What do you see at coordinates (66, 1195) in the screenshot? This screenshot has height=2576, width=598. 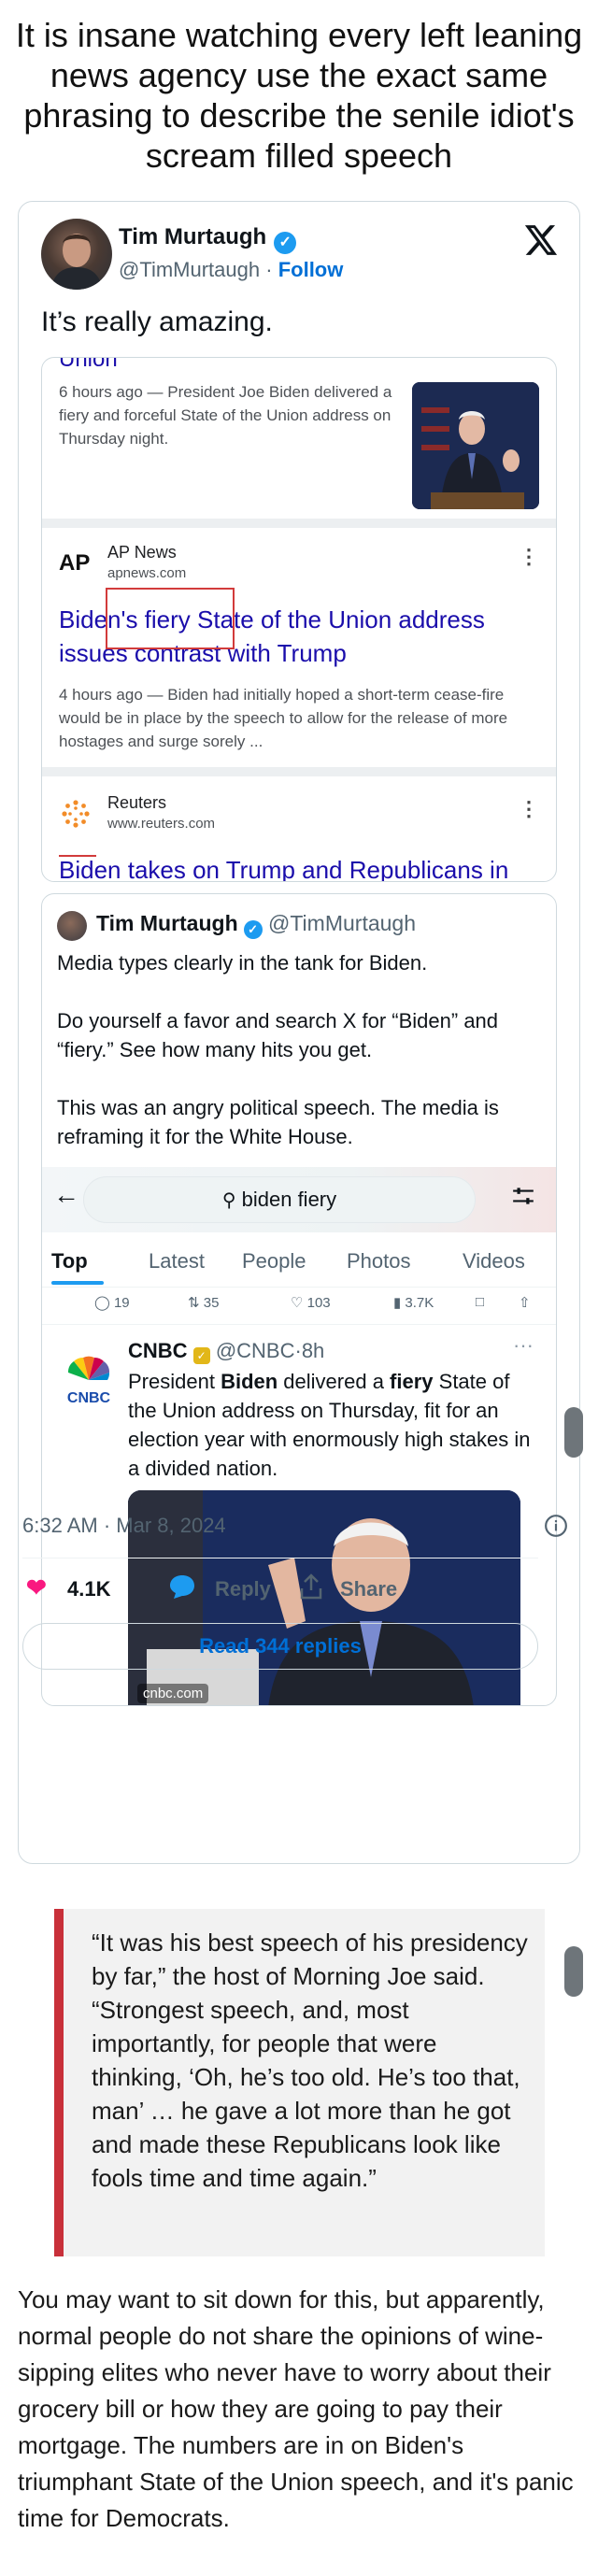 I see `back-arrow-icon: ←` at bounding box center [66, 1195].